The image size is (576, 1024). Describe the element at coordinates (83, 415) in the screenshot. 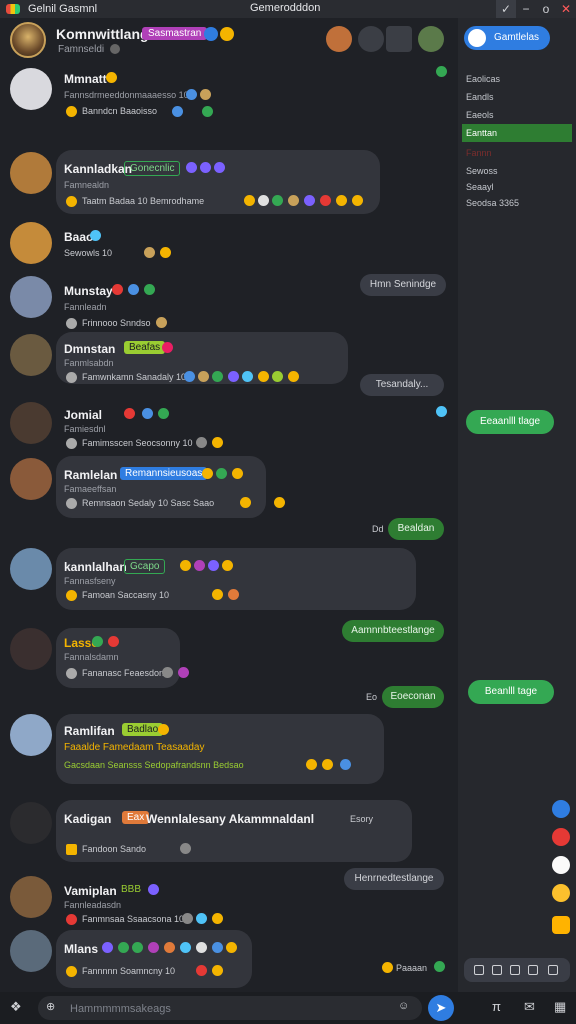

I see `sender-name: Jomial` at that location.